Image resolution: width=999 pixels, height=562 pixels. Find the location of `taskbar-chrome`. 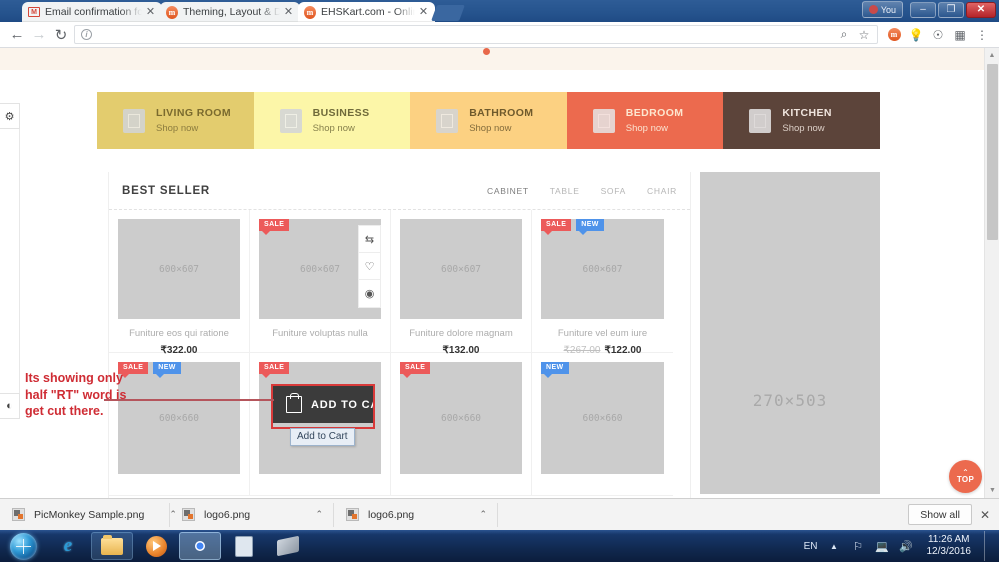

taskbar-chrome is located at coordinates (200, 546).